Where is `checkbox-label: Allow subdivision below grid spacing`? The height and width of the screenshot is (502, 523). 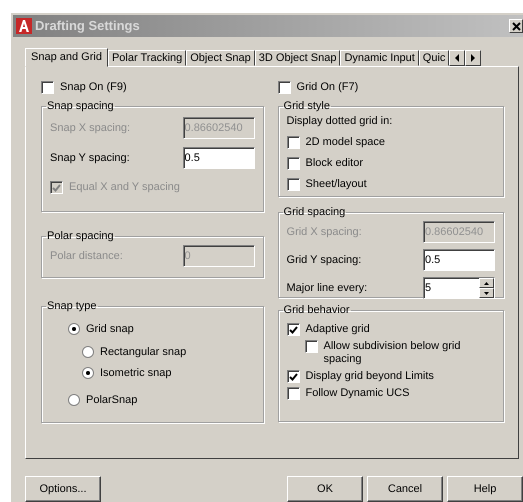 checkbox-label: Allow subdivision below grid spacing is located at coordinates (399, 353).